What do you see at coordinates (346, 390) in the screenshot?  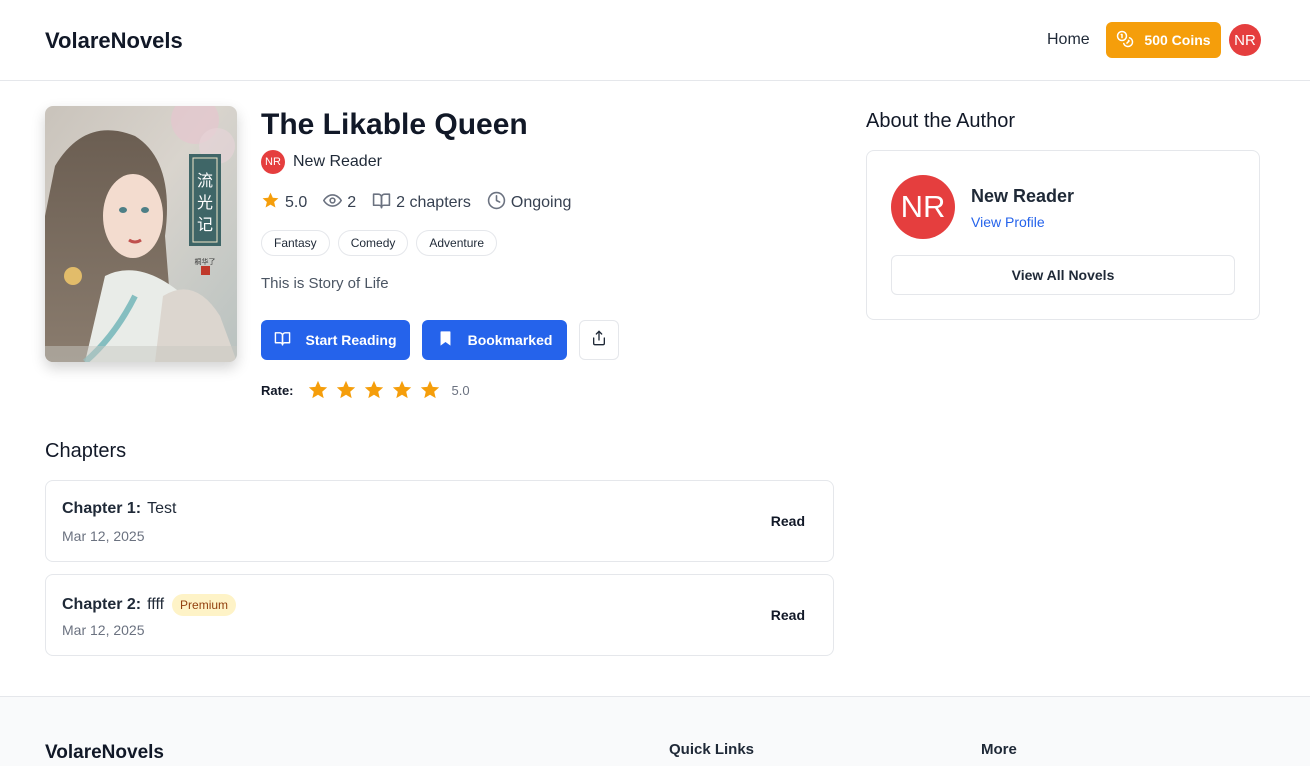 I see `rate-star-2-icon` at bounding box center [346, 390].